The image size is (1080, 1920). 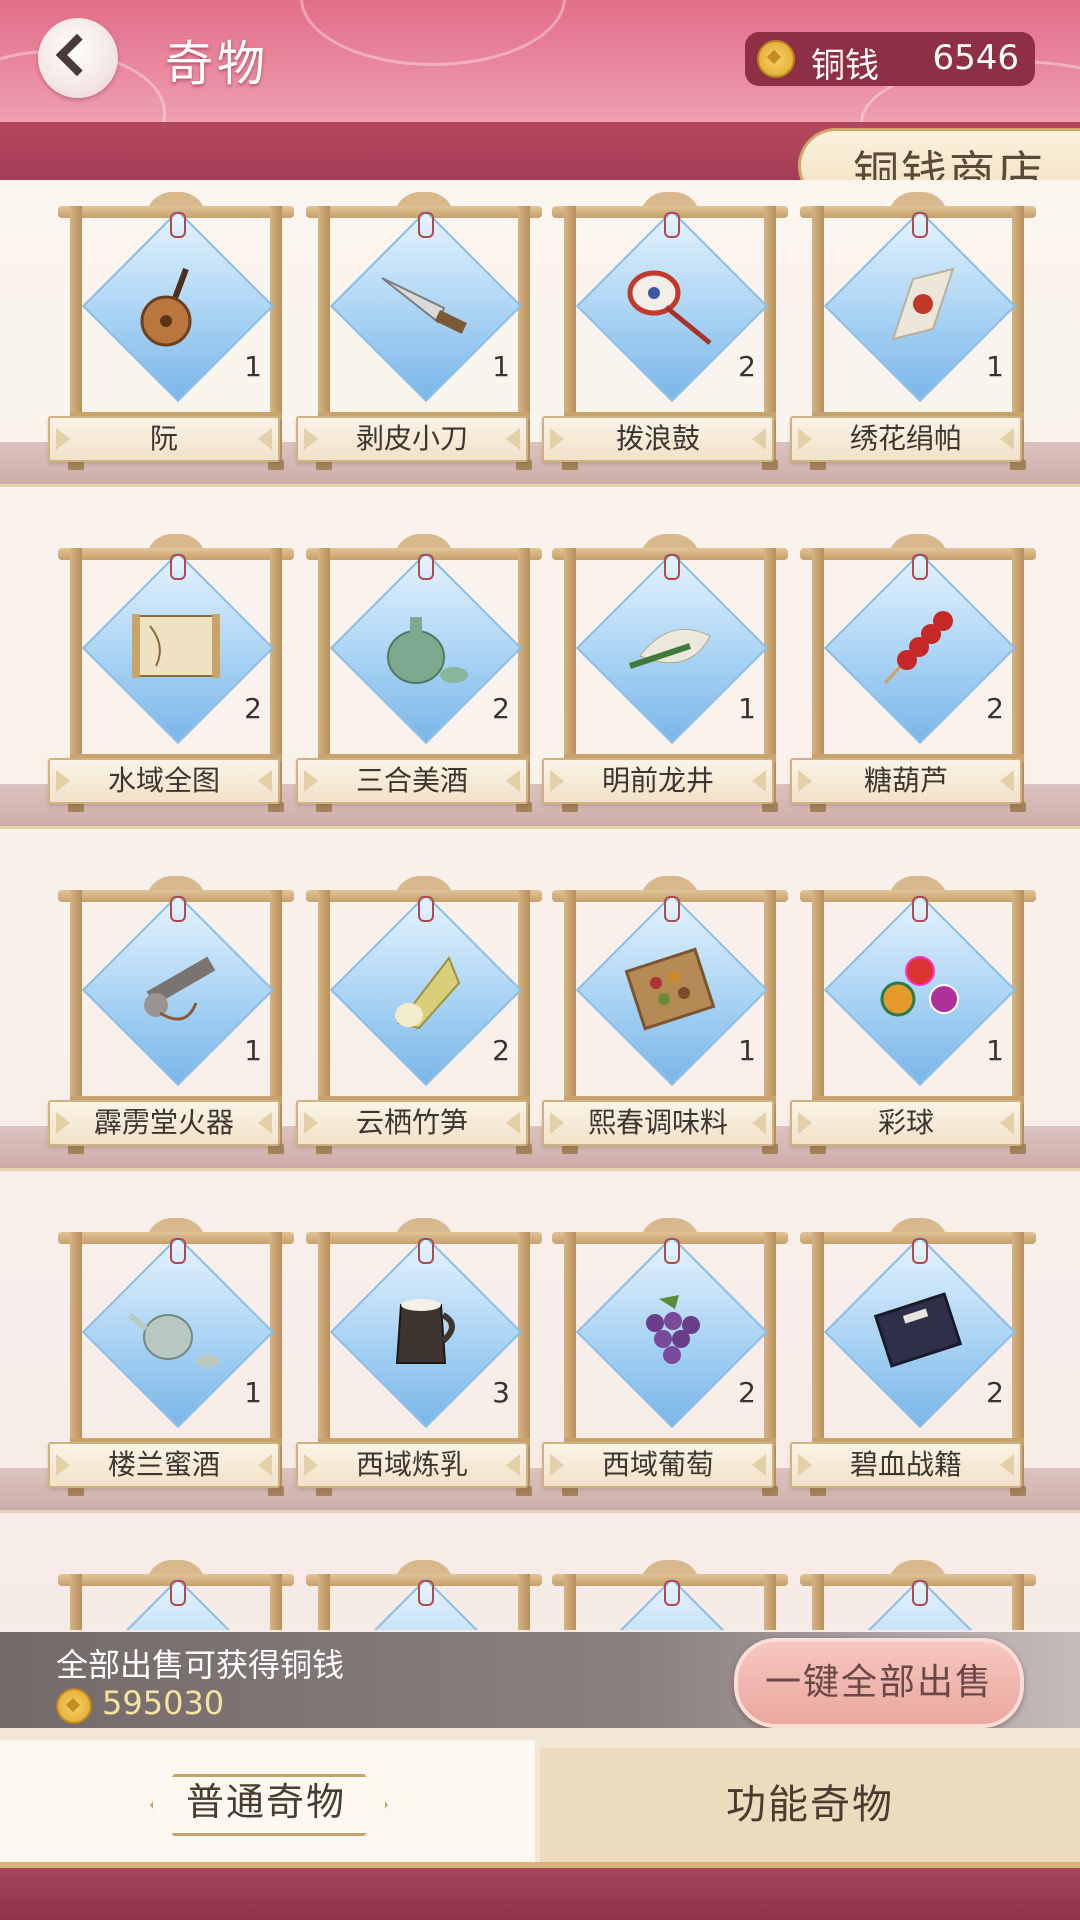 I want to click on item-card: 1 楼兰蜜酒, so click(x=171, y=1363).